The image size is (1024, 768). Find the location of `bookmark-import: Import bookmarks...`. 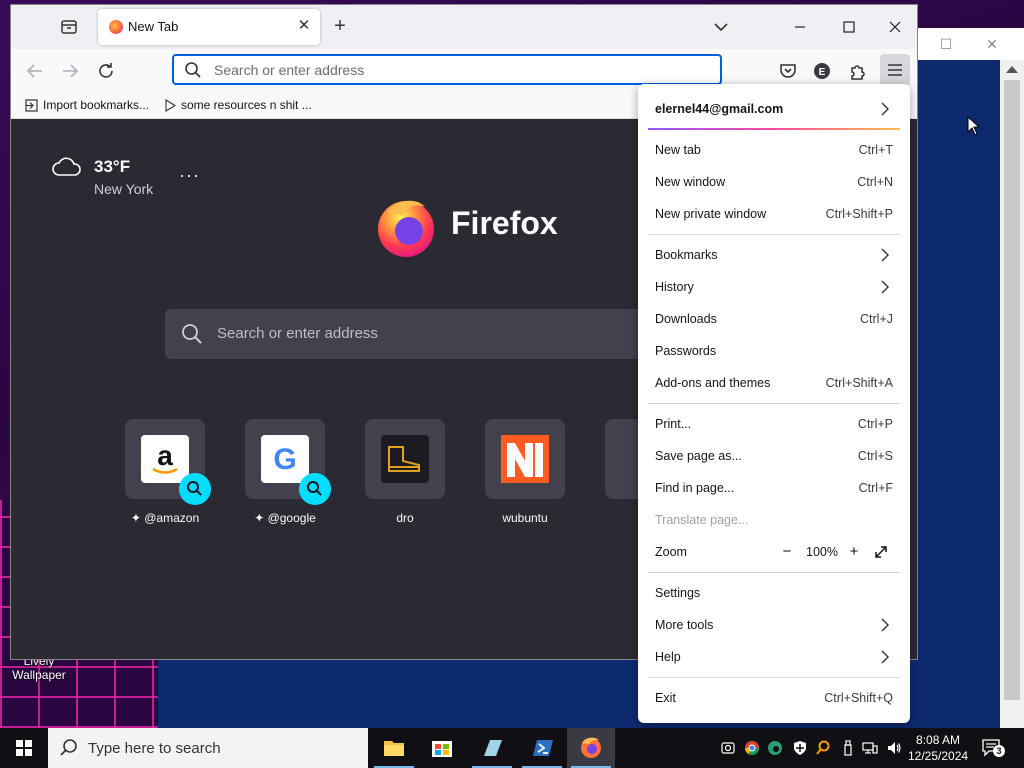

bookmark-import: Import bookmarks... is located at coordinates (87, 105).